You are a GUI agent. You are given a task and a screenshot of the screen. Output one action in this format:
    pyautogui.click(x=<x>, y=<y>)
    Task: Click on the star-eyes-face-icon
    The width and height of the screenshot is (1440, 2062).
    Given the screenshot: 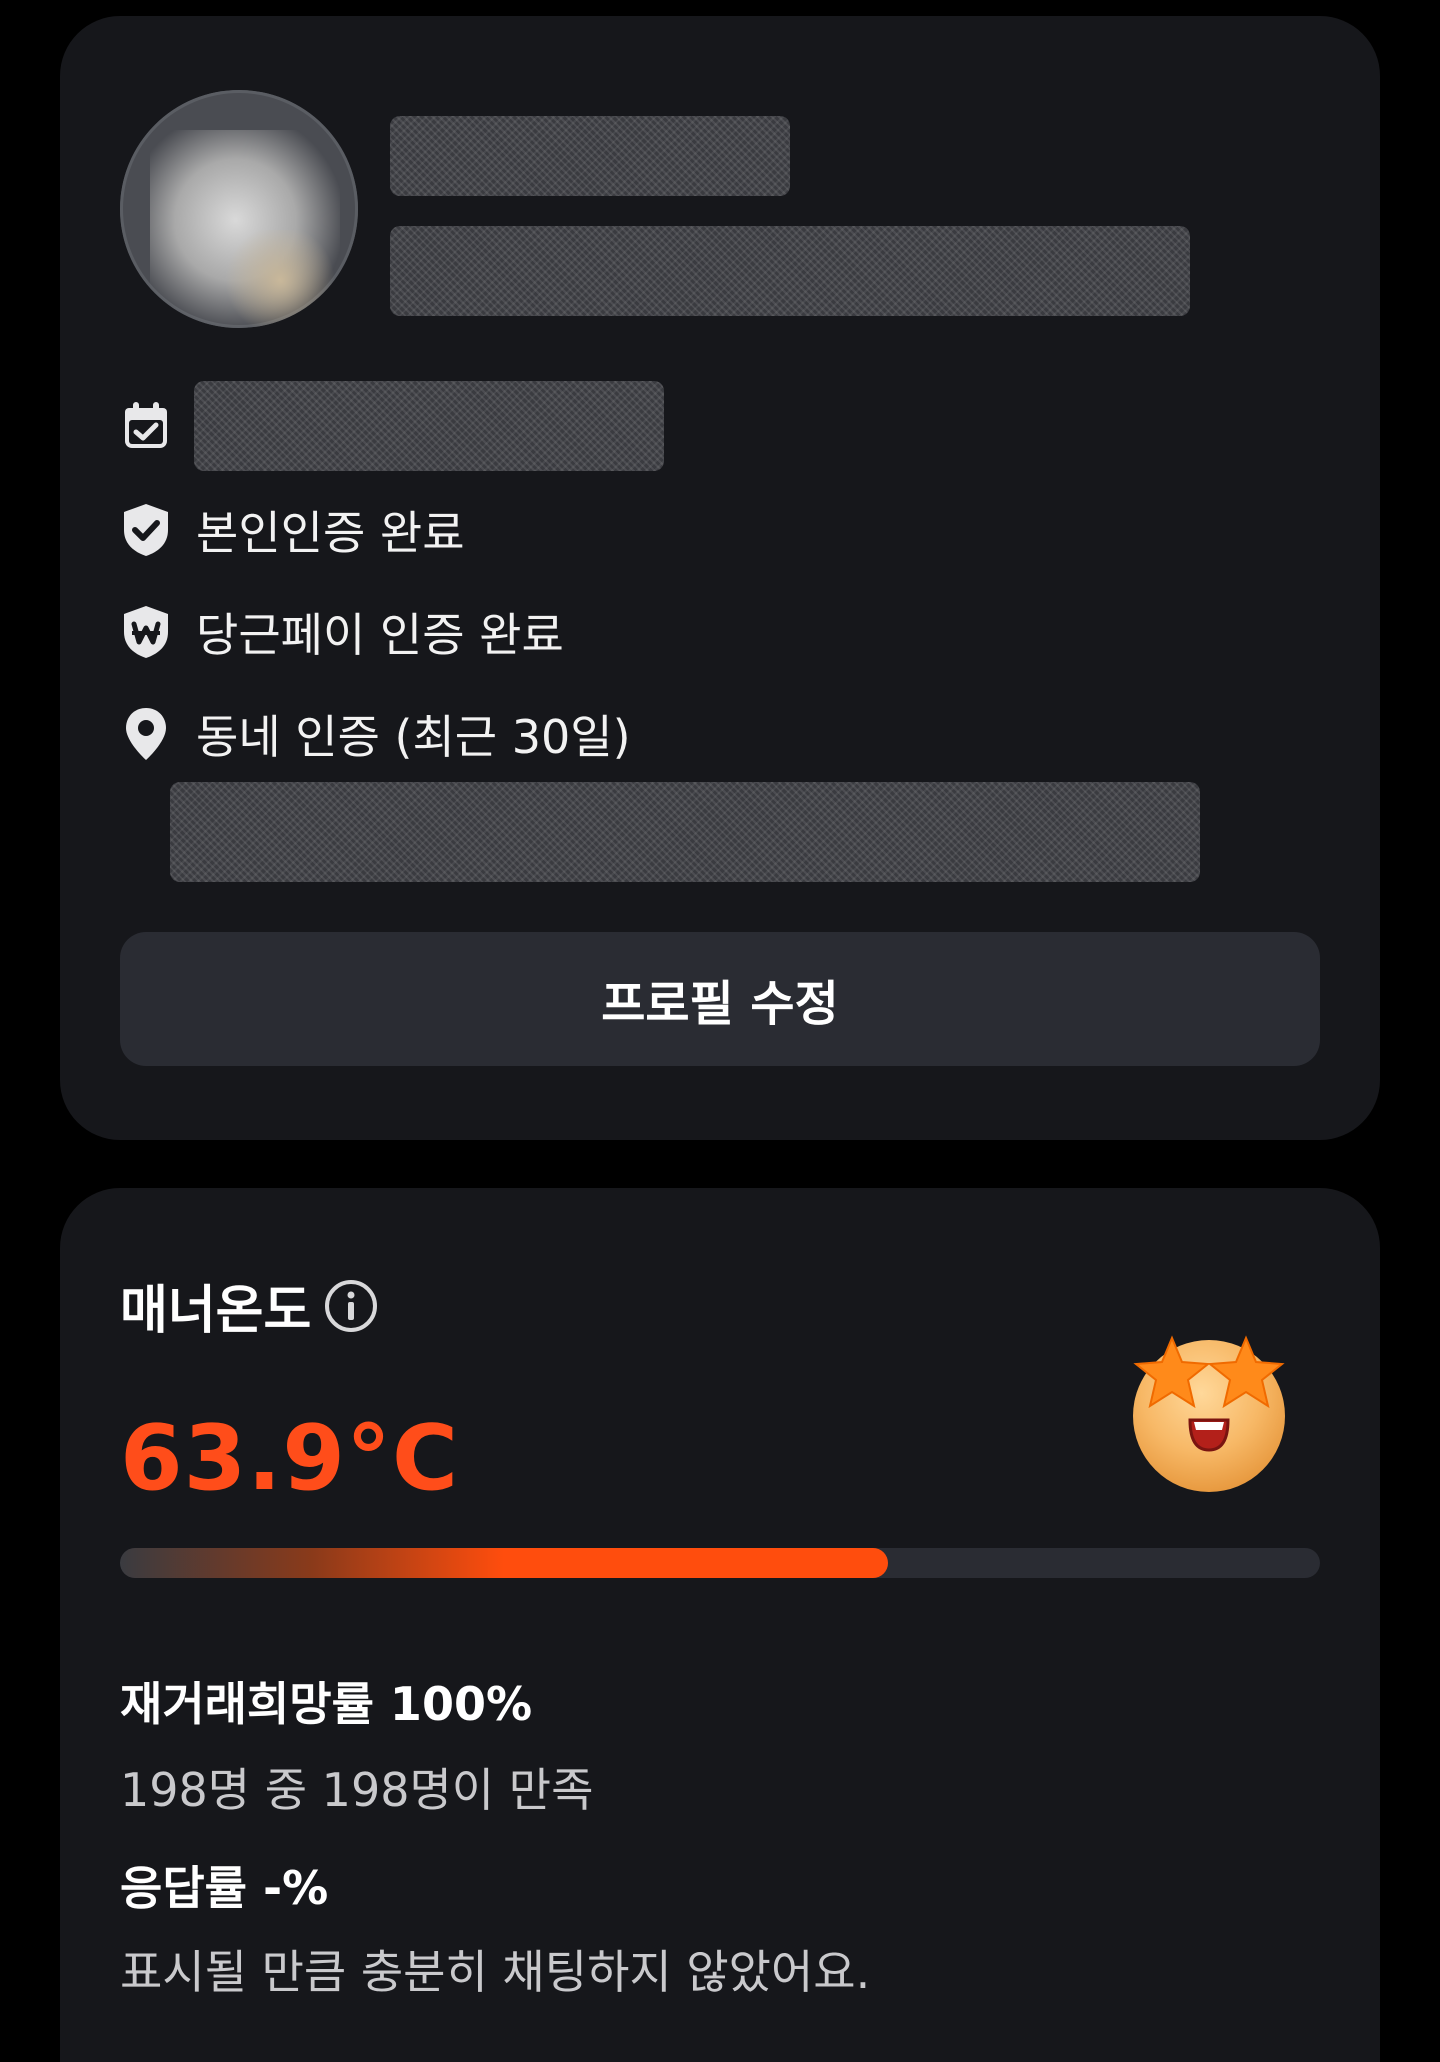 What is the action you would take?
    pyautogui.click(x=1209, y=1409)
    